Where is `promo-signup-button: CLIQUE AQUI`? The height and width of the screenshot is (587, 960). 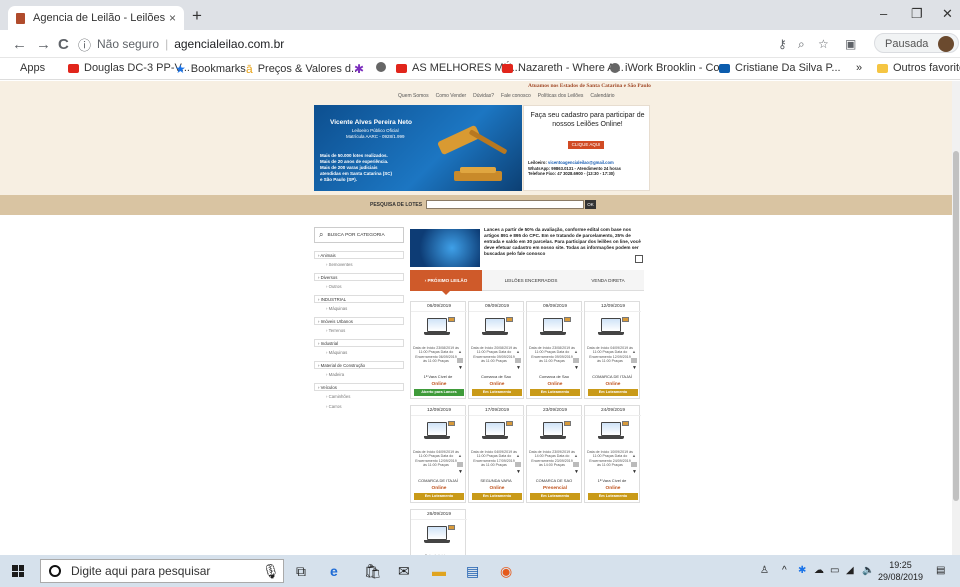
promo-signup-button: CLIQUE AQUI is located at coordinates (586, 145).